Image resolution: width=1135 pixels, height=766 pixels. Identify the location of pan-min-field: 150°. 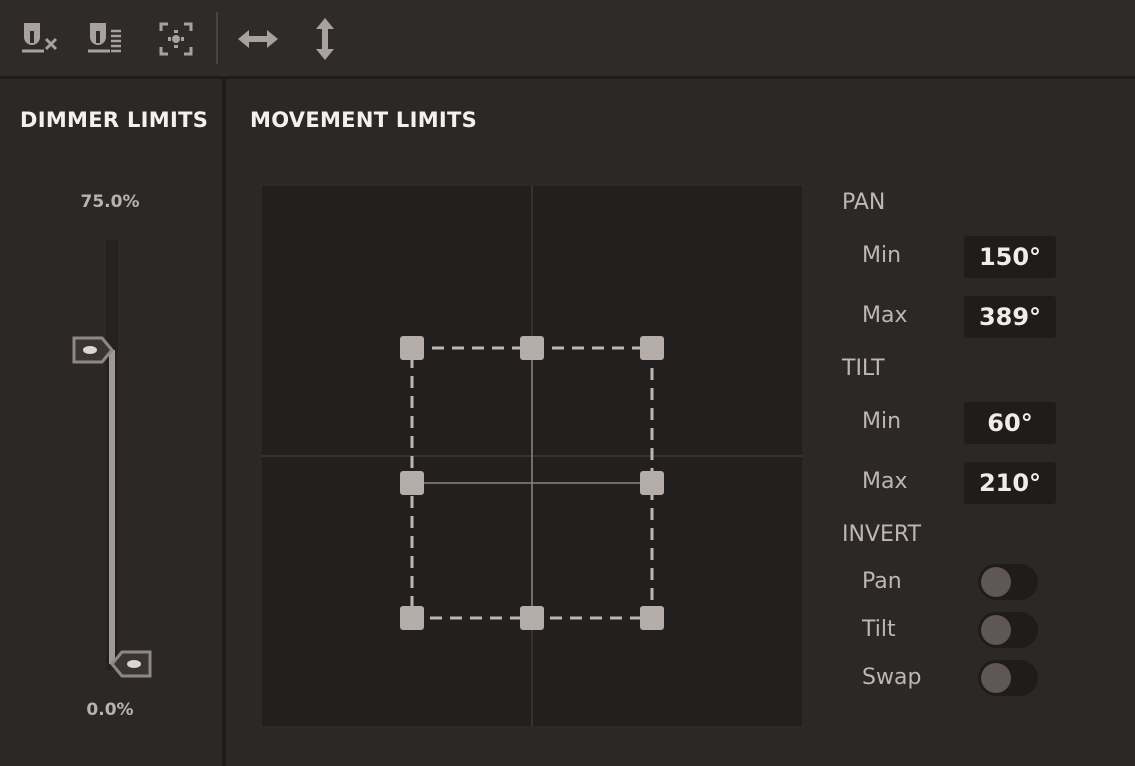
(1010, 257).